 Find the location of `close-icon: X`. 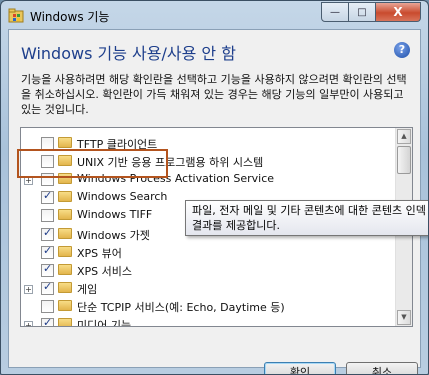

close-icon: X is located at coordinates (398, 12).